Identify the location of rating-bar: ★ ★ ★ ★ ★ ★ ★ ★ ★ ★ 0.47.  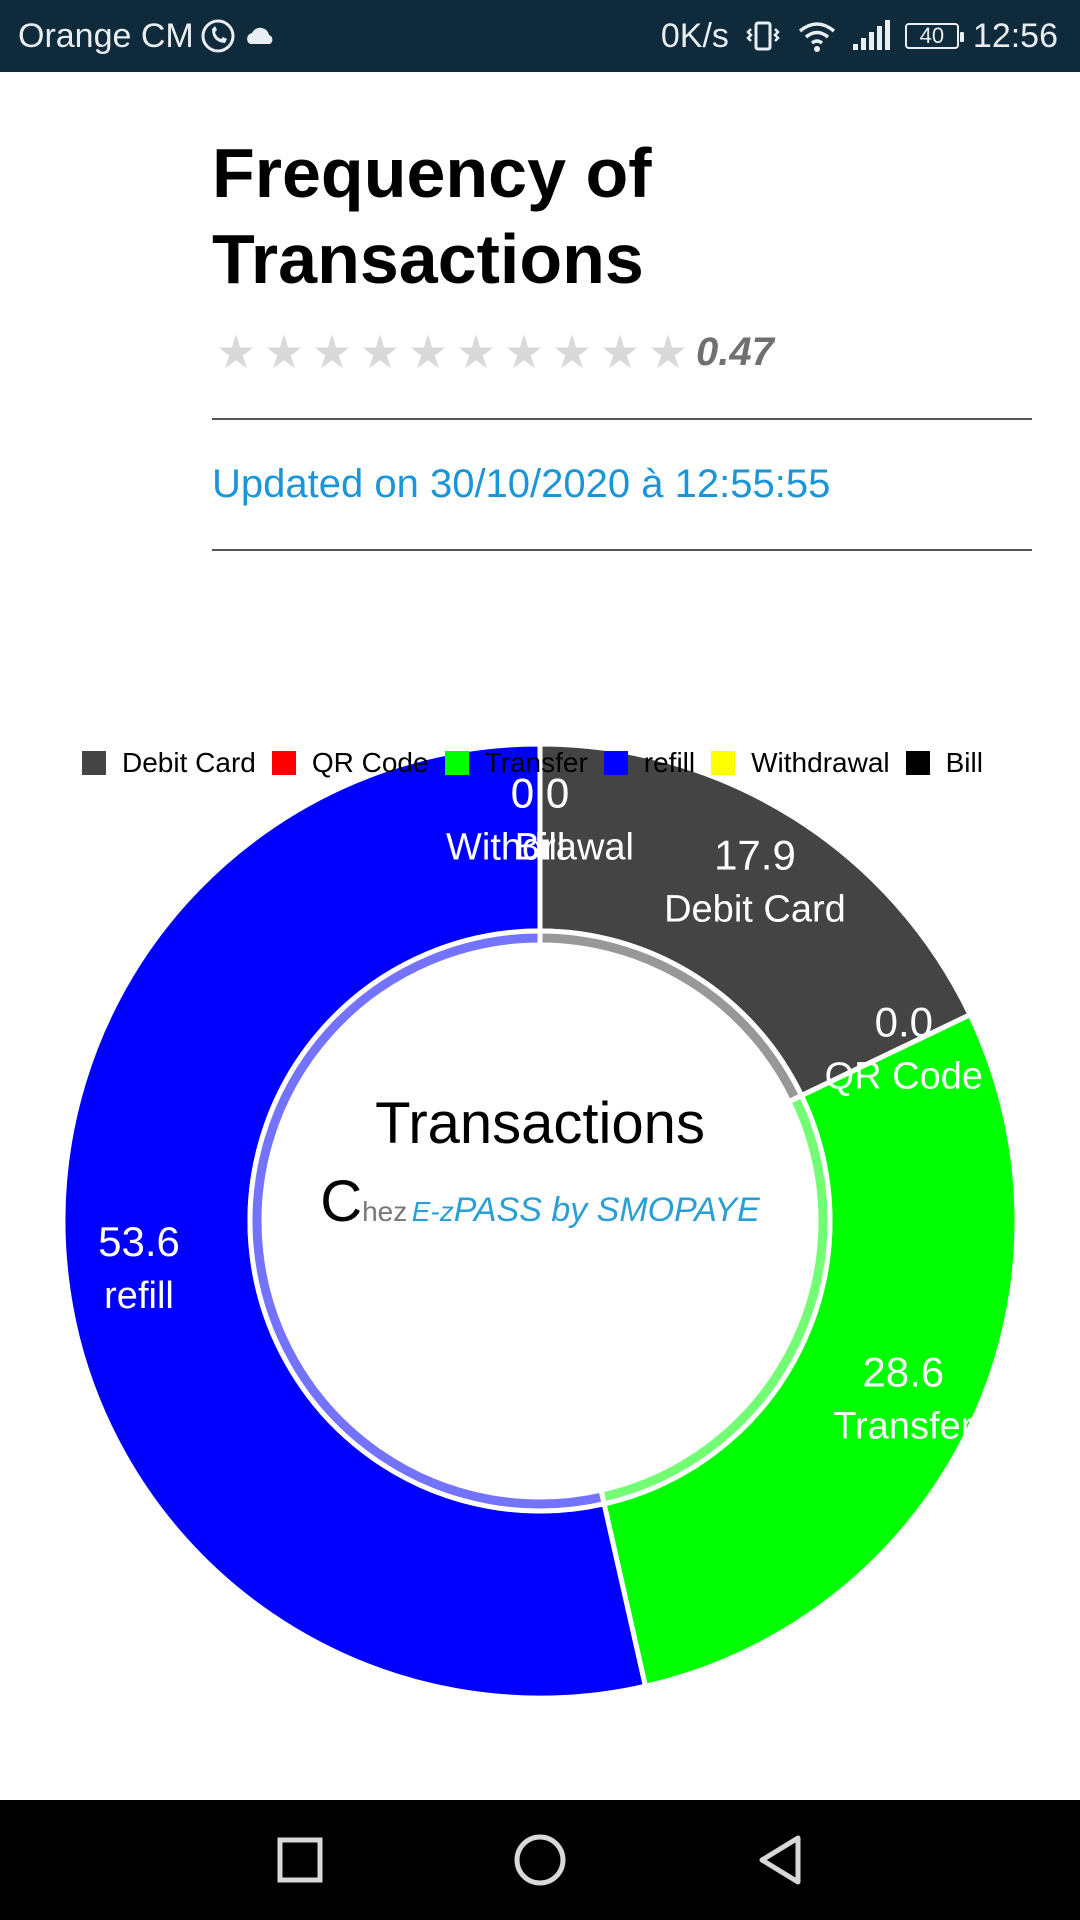
(493, 352).